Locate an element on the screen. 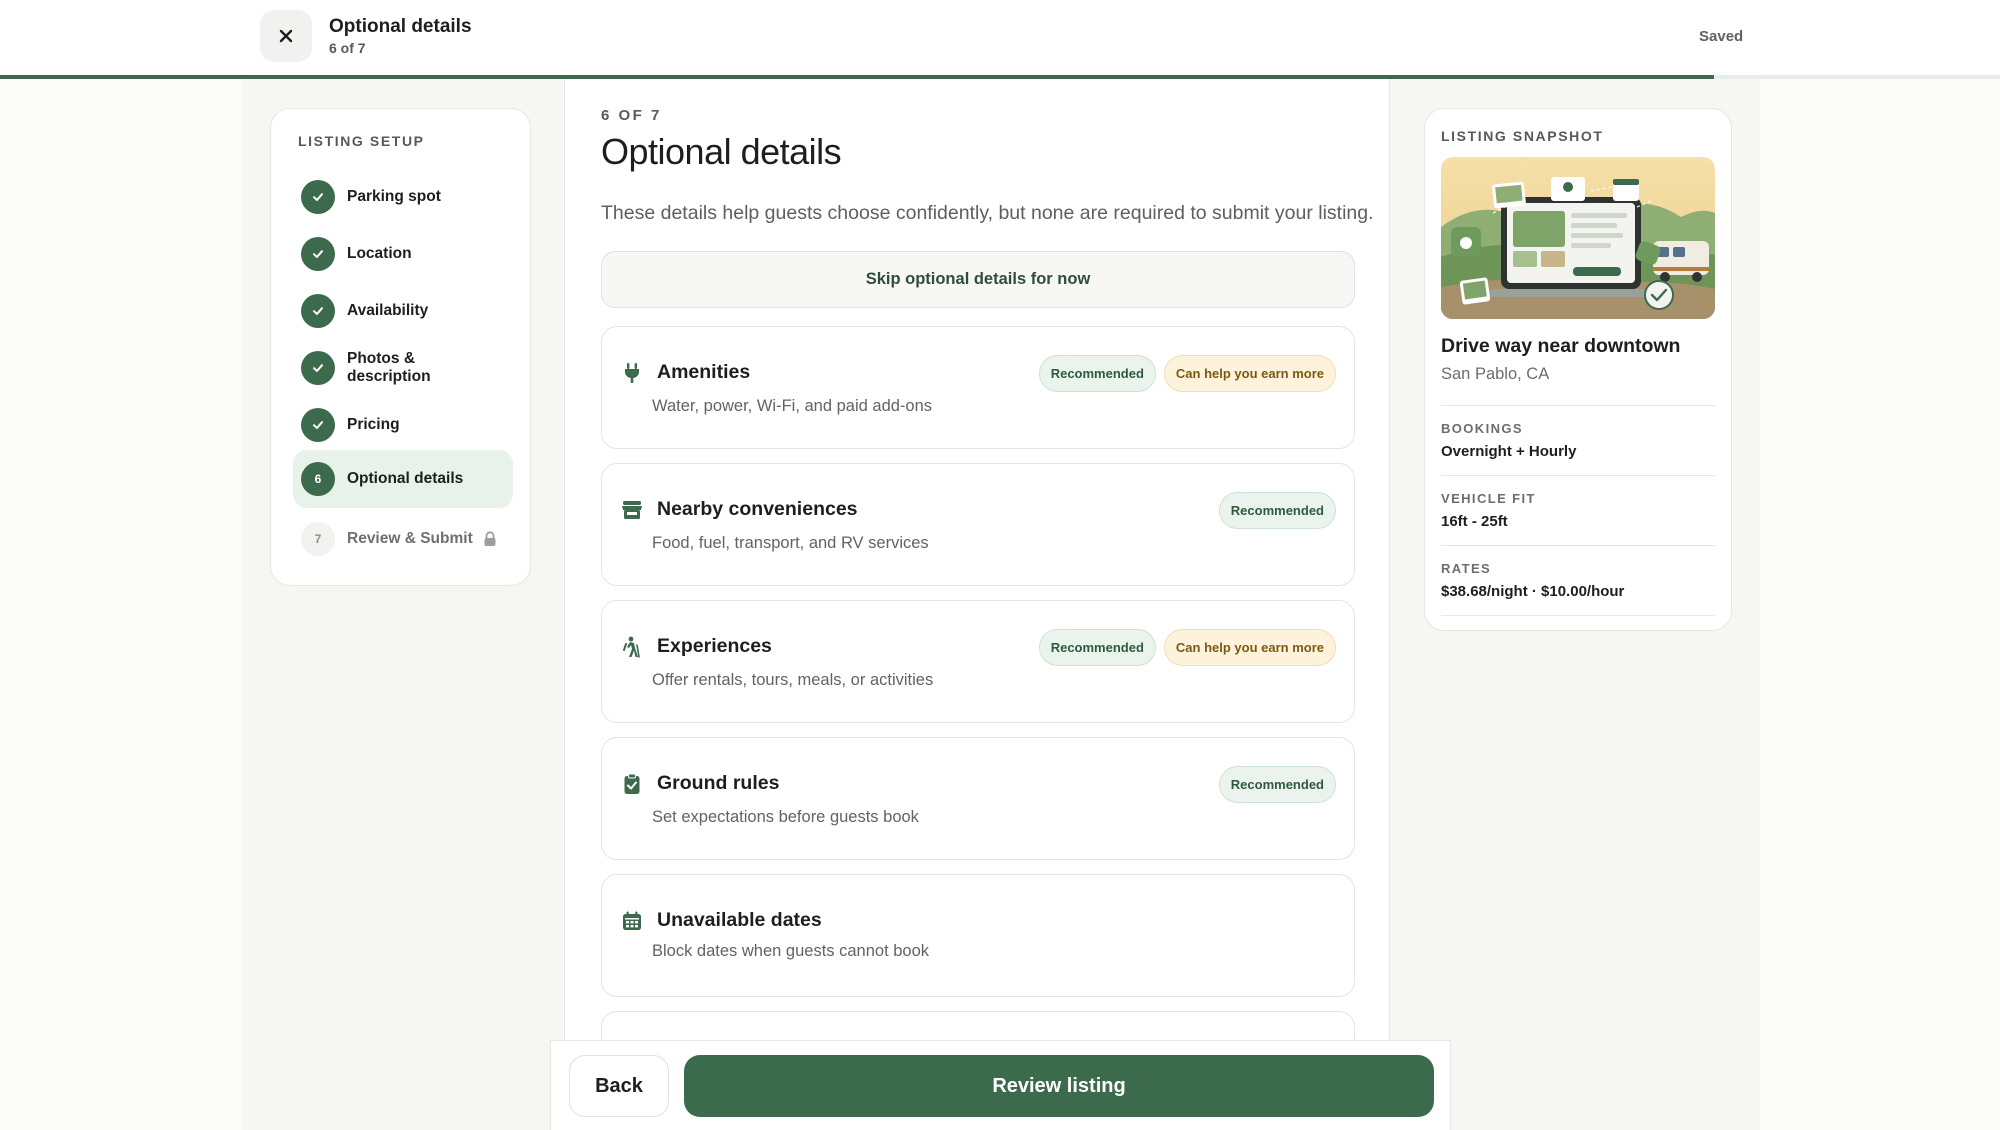 The width and height of the screenshot is (2000, 1130). sidebar-item-availability: Availability is located at coordinates (403, 311).